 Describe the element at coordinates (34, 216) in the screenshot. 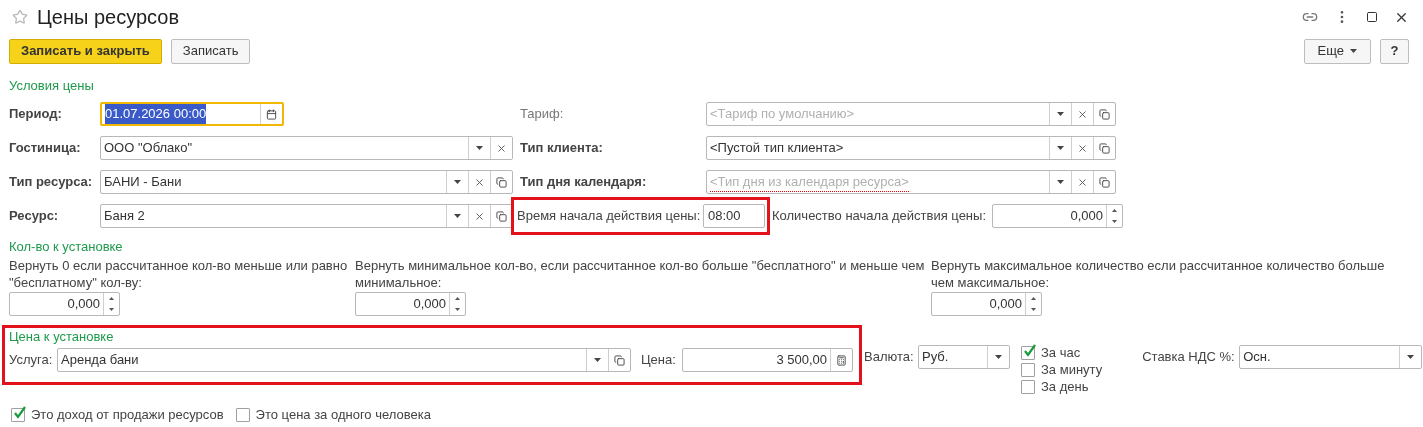

I see `field-label: Ресурс:` at that location.